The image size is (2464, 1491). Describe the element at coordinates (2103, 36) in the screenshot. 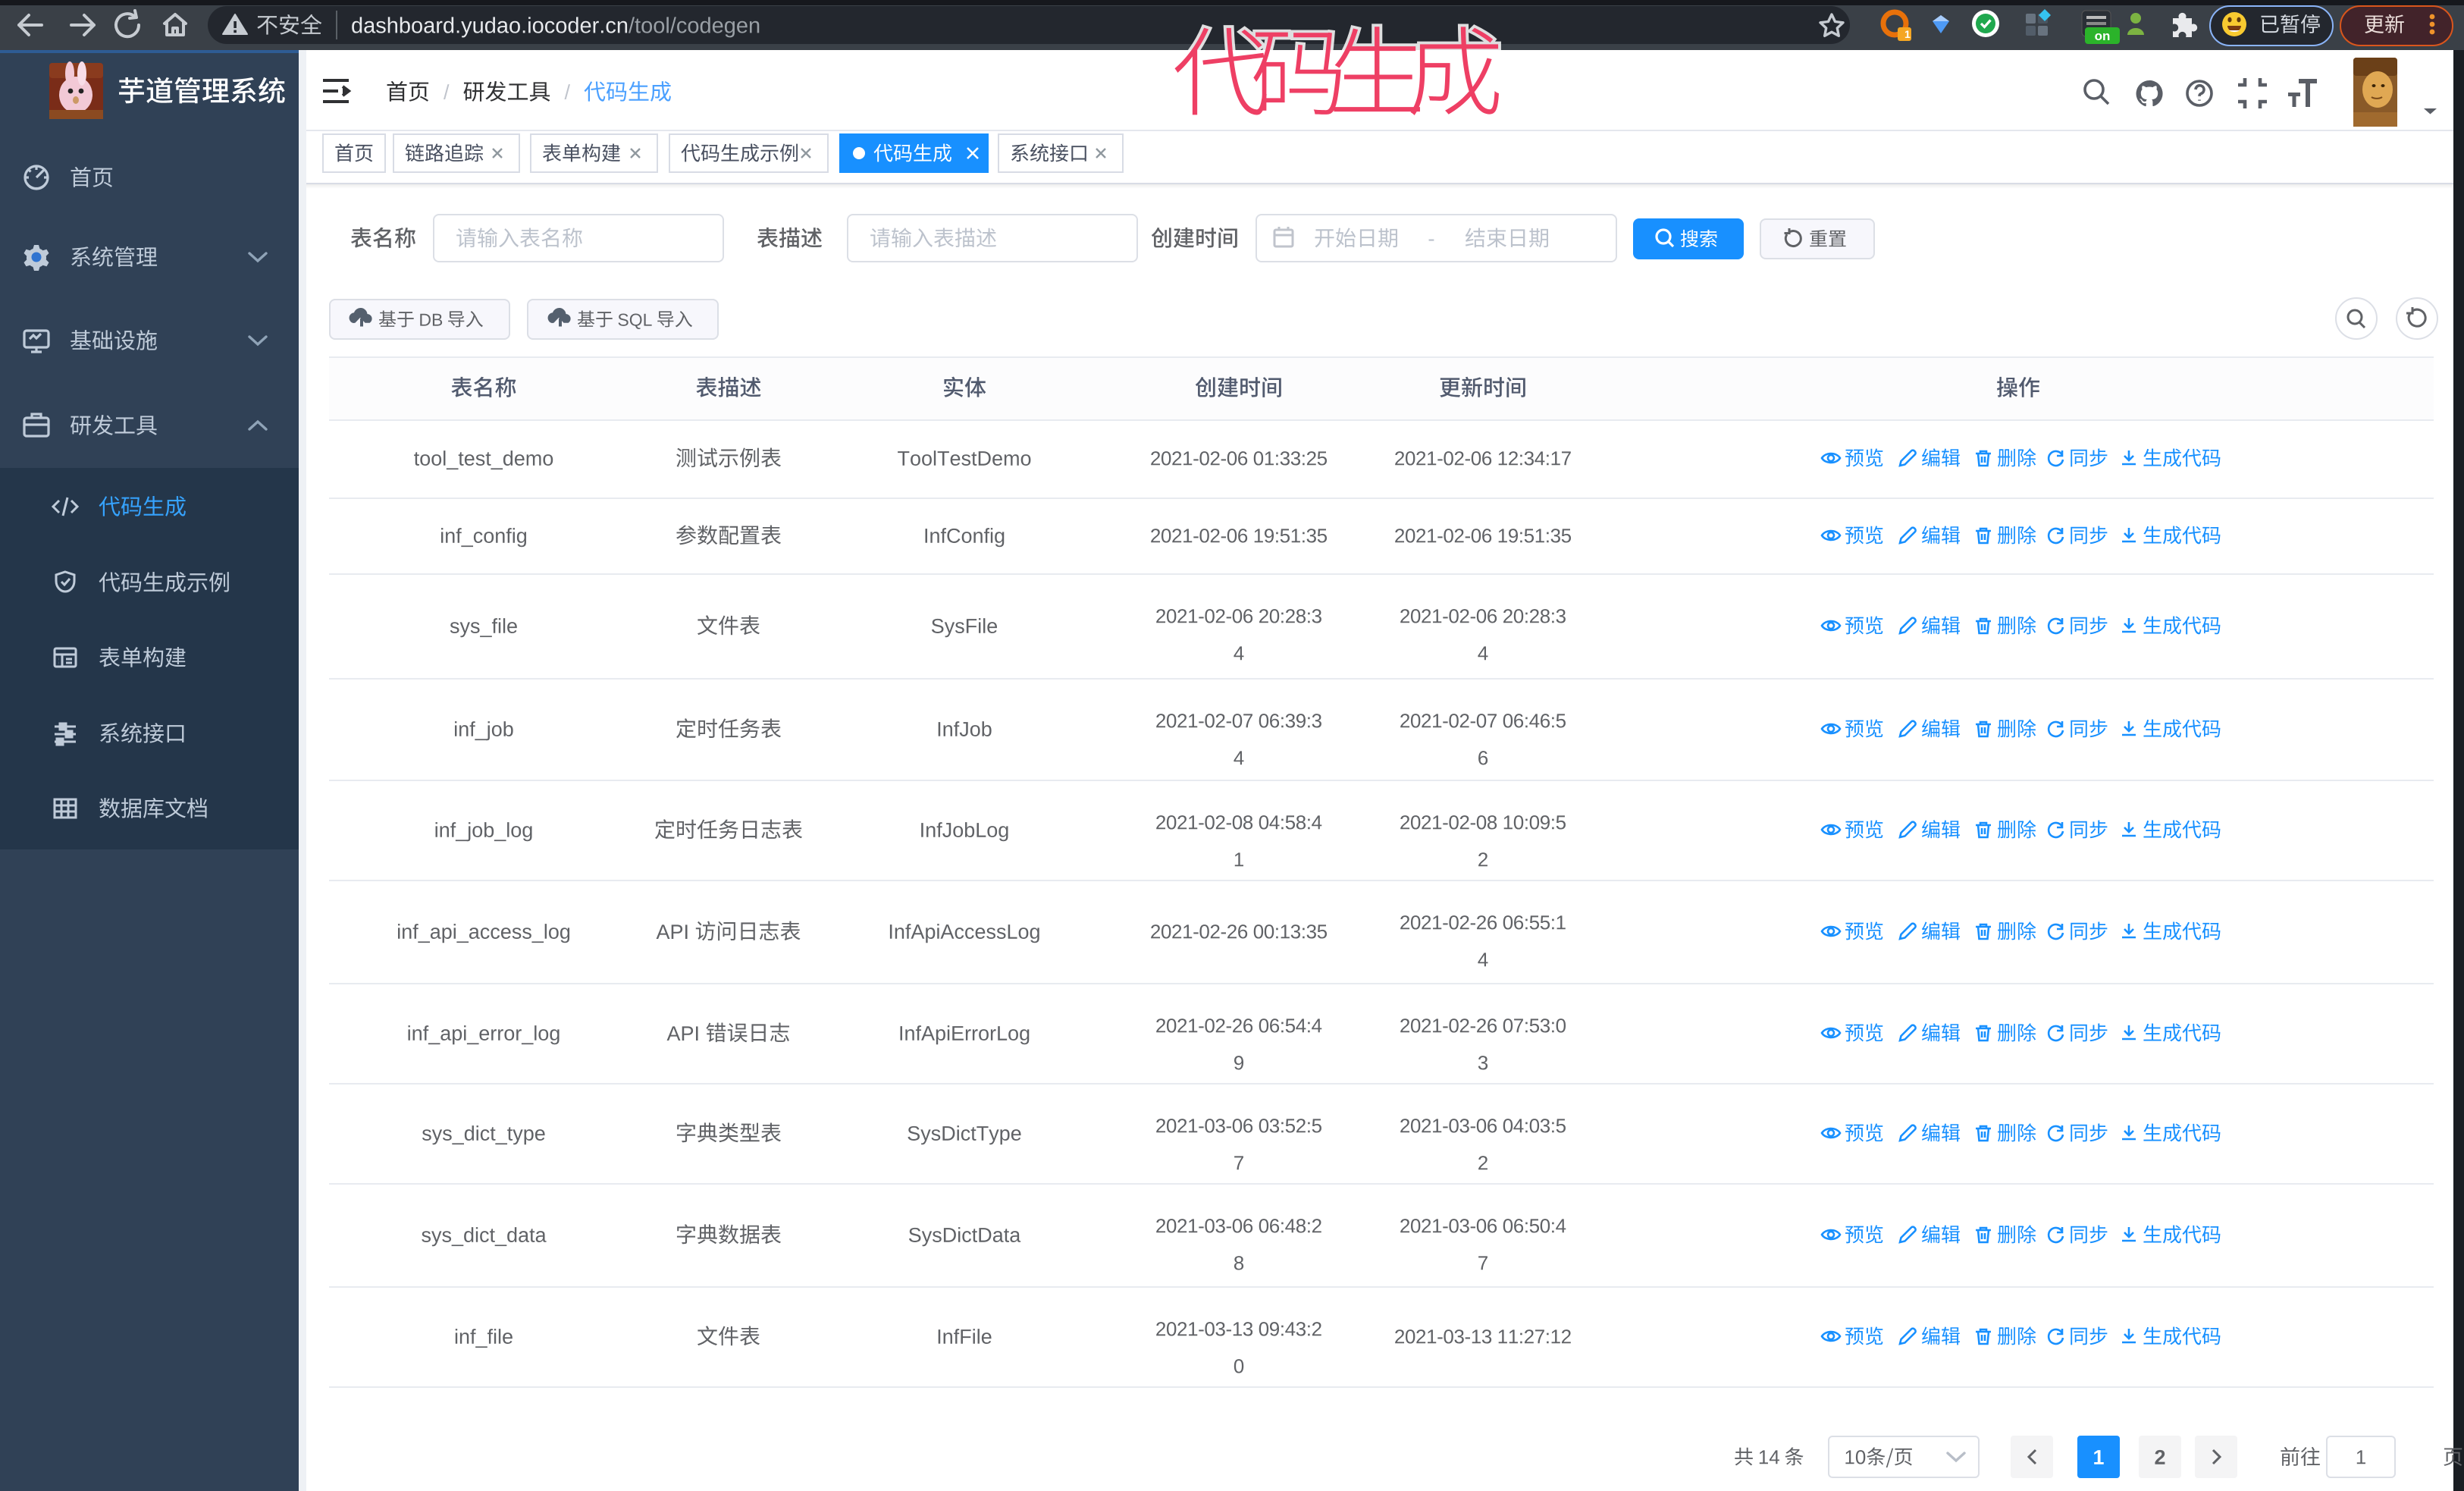

I see `svg-text: on` at that location.